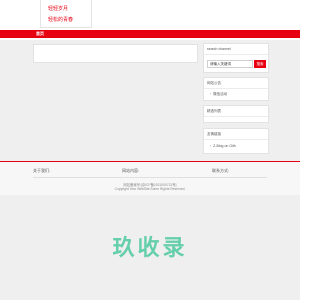  Describe the element at coordinates (42, 170) in the screenshot. I see `footer-about: 关于我们:` at that location.